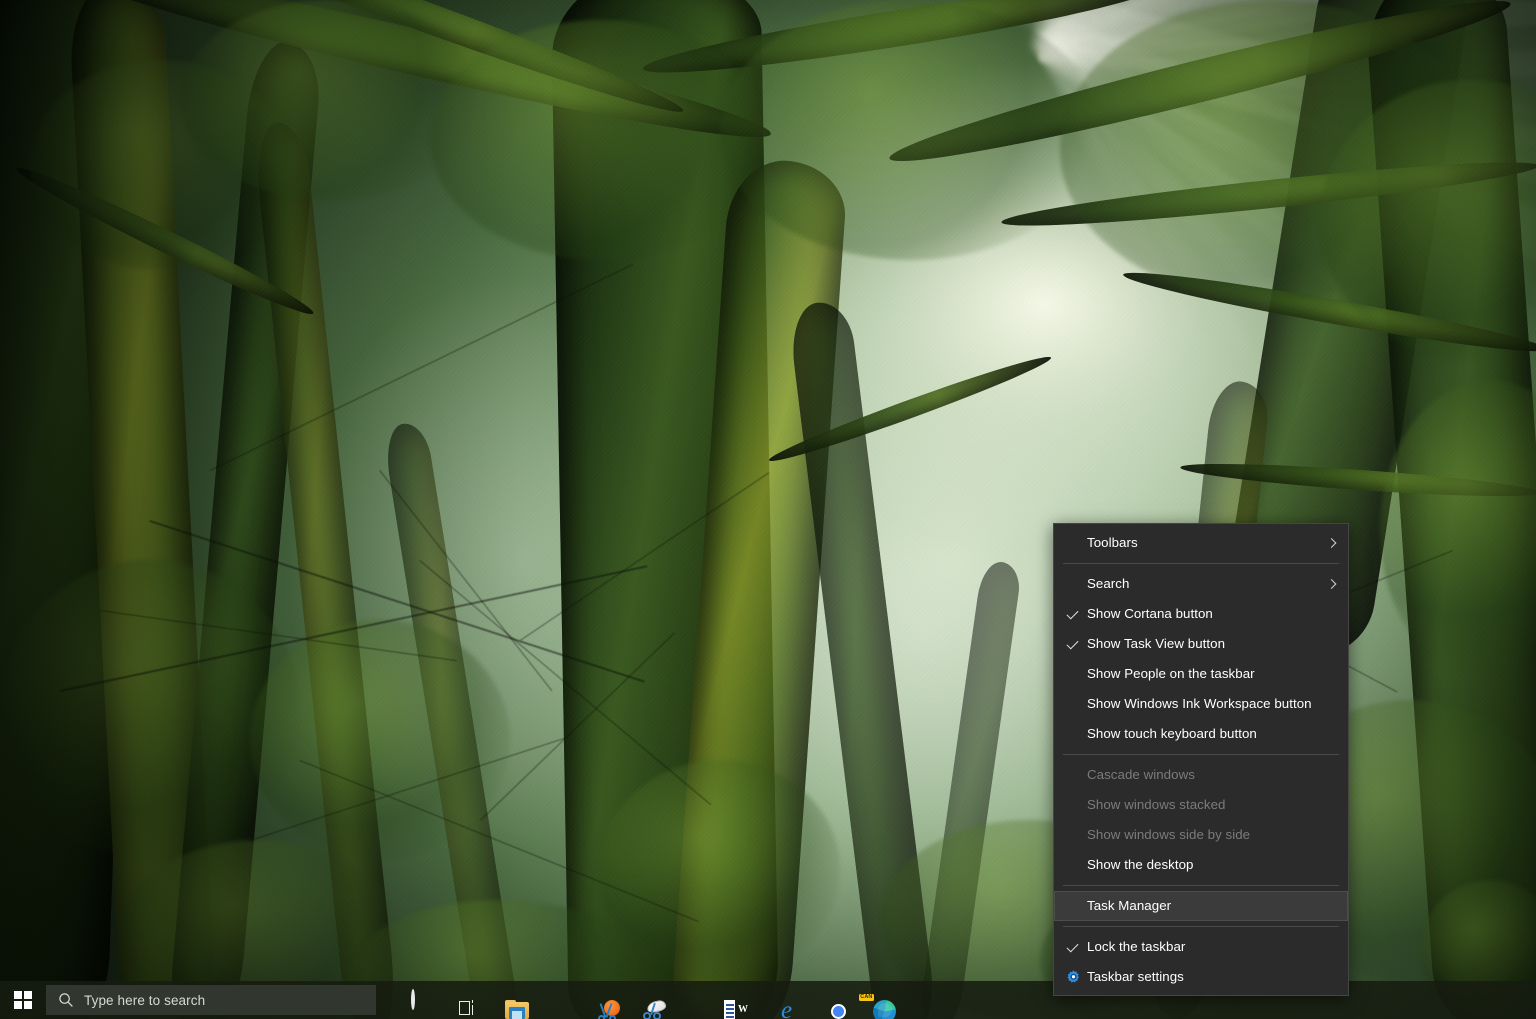  Describe the element at coordinates (1201, 543) in the screenshot. I see `menu-item-toolbars: Toolbars` at that location.